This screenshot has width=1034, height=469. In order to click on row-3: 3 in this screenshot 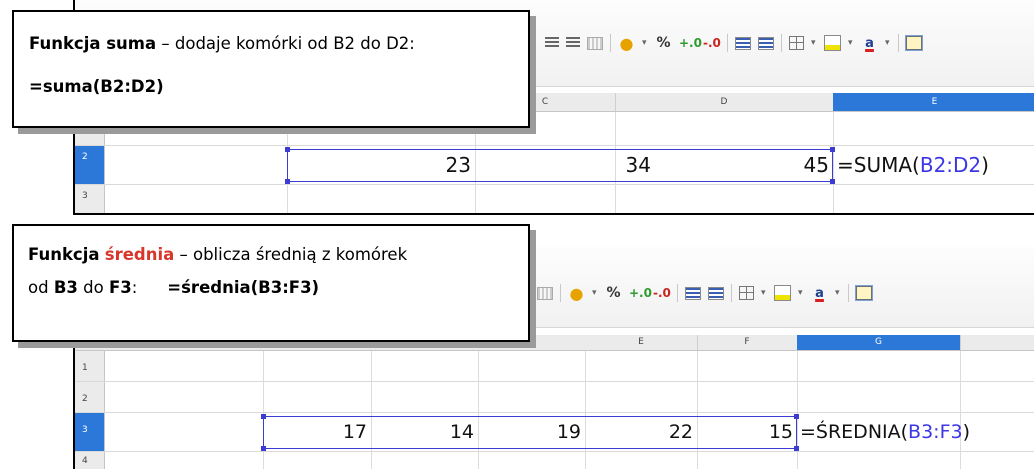, I will do `click(554, 199)`.